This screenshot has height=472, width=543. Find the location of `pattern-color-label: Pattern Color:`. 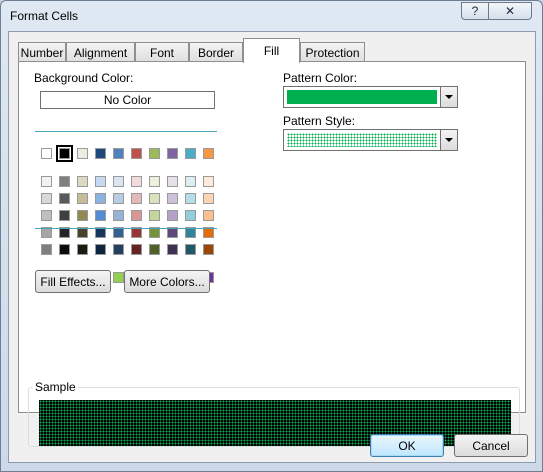

pattern-color-label: Pattern Color: is located at coordinates (320, 78).